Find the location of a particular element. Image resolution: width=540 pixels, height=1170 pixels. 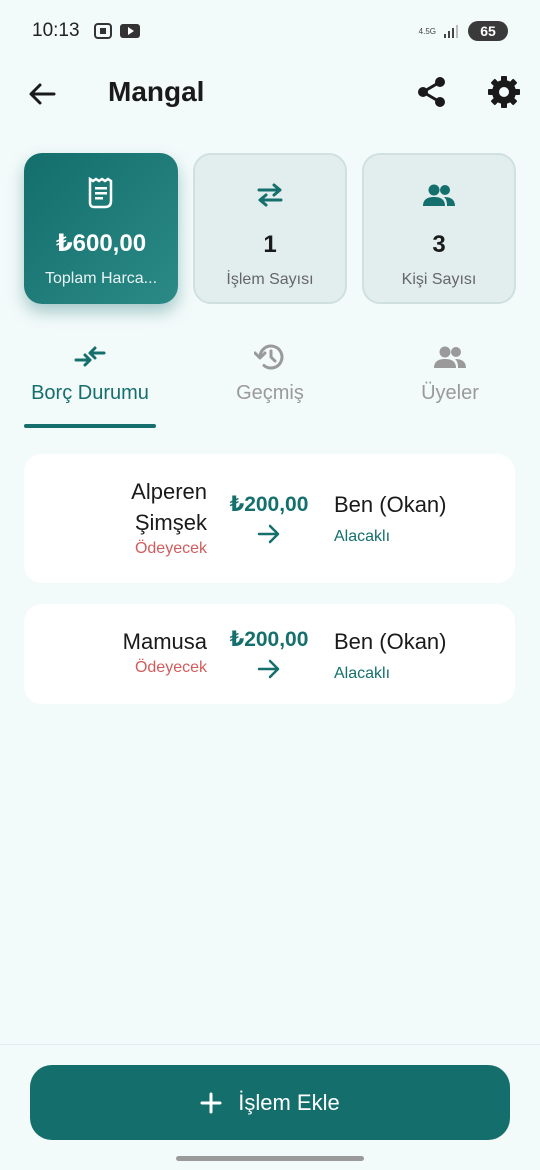

tab-history: Geçmiş is located at coordinates (270, 384).